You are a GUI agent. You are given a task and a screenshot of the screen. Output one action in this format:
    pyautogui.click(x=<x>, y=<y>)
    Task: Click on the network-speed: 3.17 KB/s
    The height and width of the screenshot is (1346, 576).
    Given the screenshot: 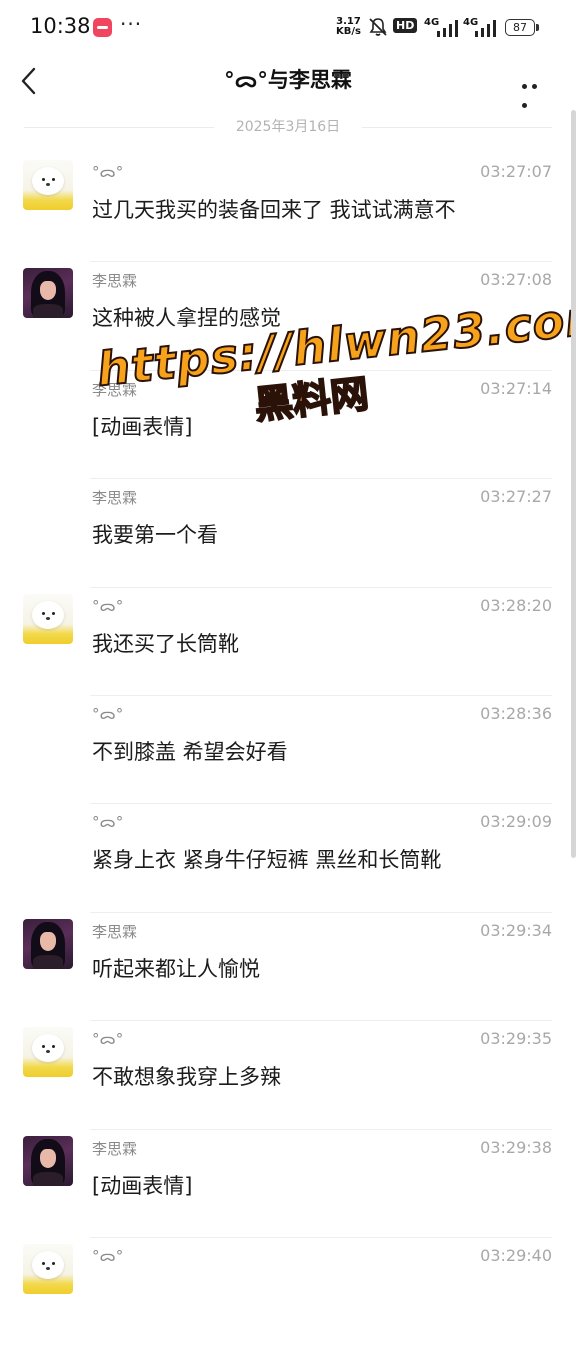 What is the action you would take?
    pyautogui.click(x=348, y=27)
    